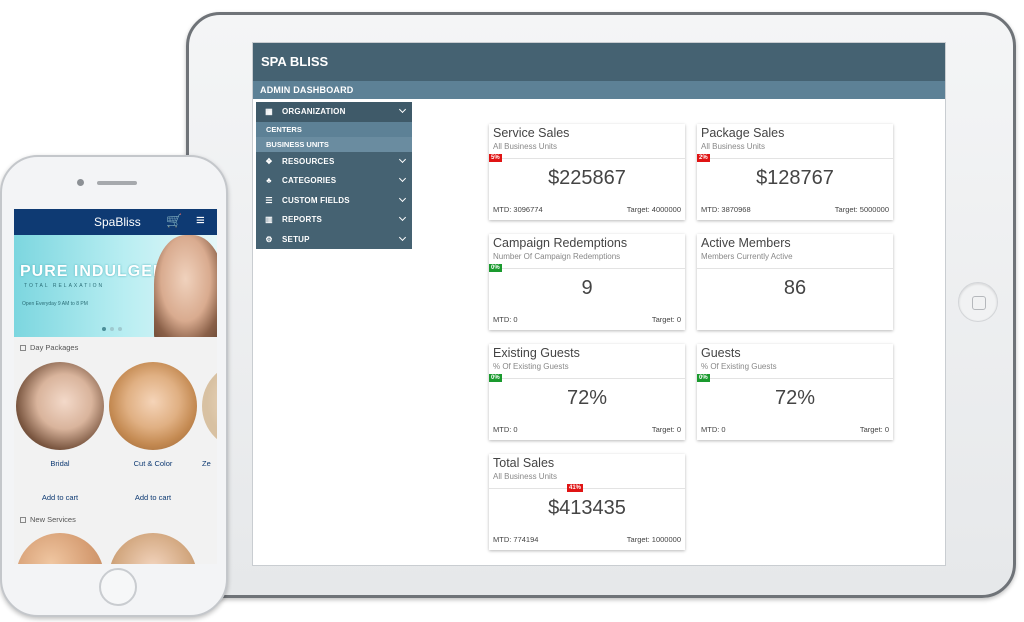  Describe the element at coordinates (269, 112) in the screenshot. I see `building-icon: ▦` at that location.